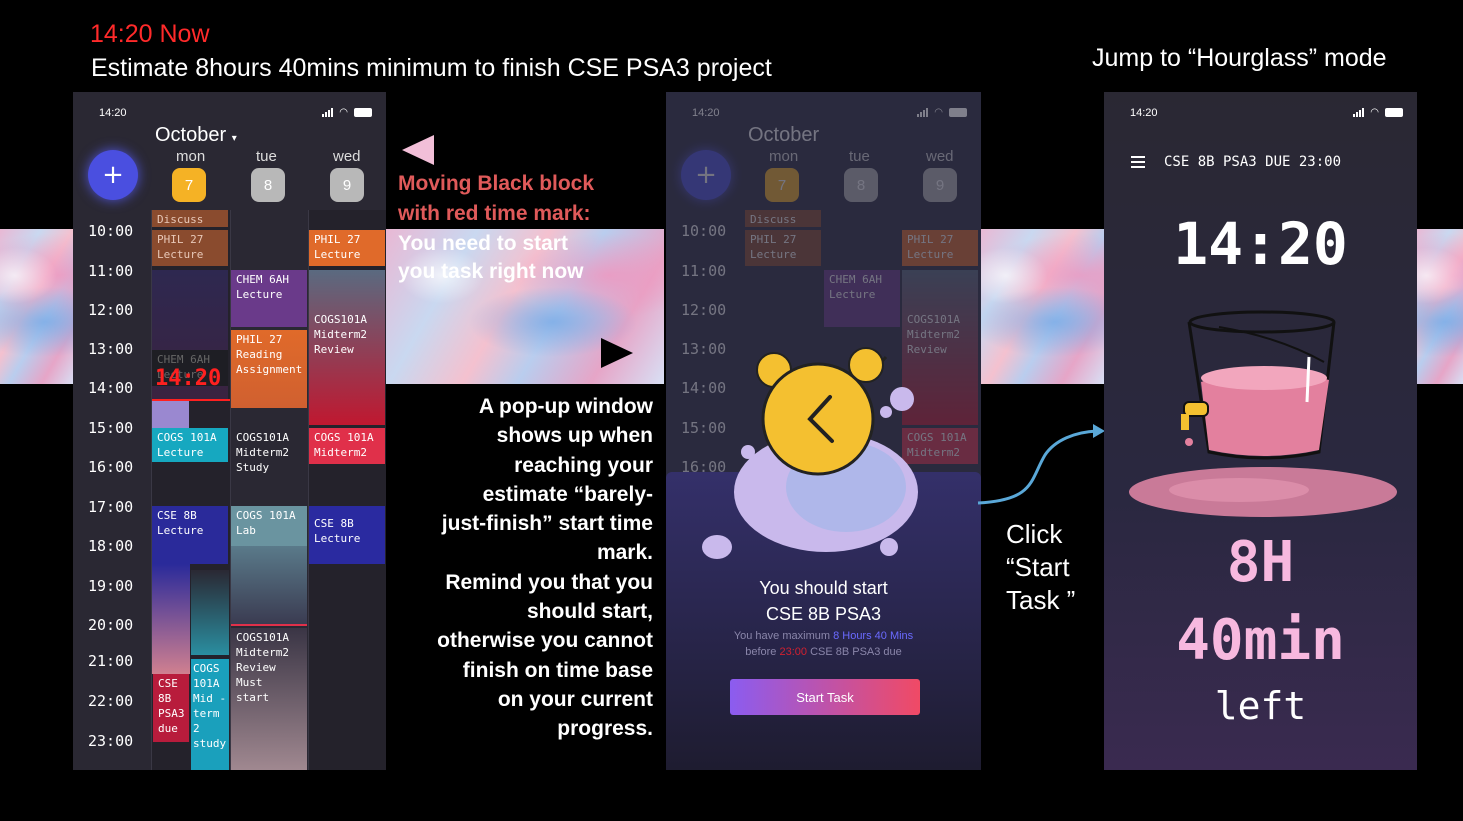 Image resolution: width=1463 pixels, height=821 pixels. What do you see at coordinates (347, 156) in the screenshot?
I see `day-name-wed: wed` at bounding box center [347, 156].